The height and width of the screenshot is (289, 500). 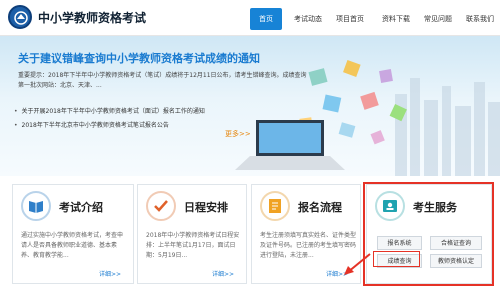 I want to click on card-title: 考试介绍, so click(x=81, y=207).